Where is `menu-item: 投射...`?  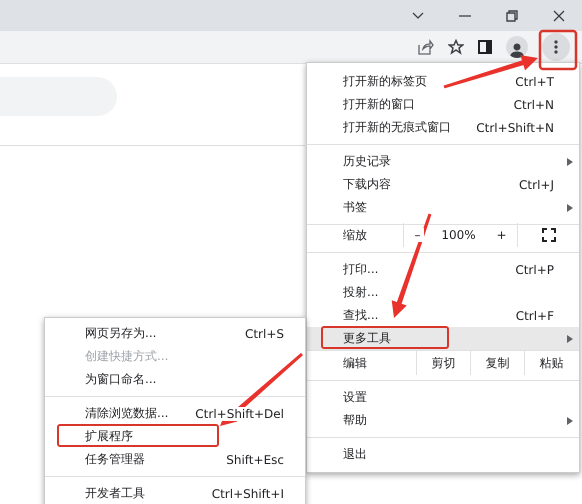 menu-item: 投射... is located at coordinates (443, 292).